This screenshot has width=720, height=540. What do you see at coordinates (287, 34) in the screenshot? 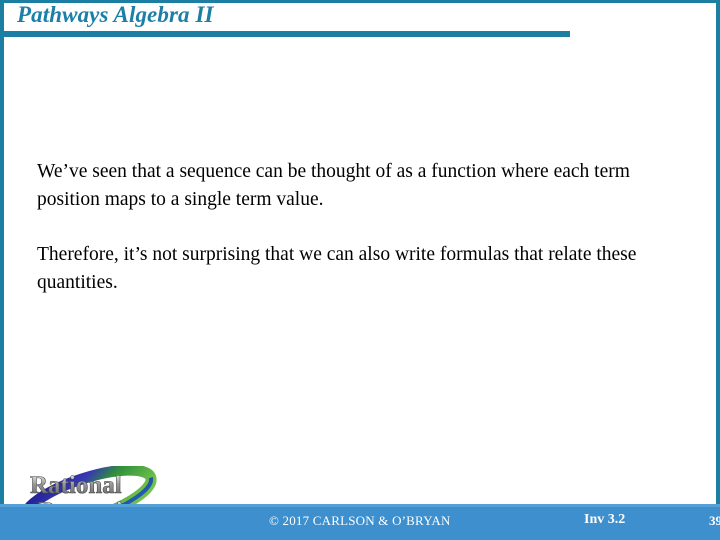
I see `title-underline-rule` at bounding box center [287, 34].